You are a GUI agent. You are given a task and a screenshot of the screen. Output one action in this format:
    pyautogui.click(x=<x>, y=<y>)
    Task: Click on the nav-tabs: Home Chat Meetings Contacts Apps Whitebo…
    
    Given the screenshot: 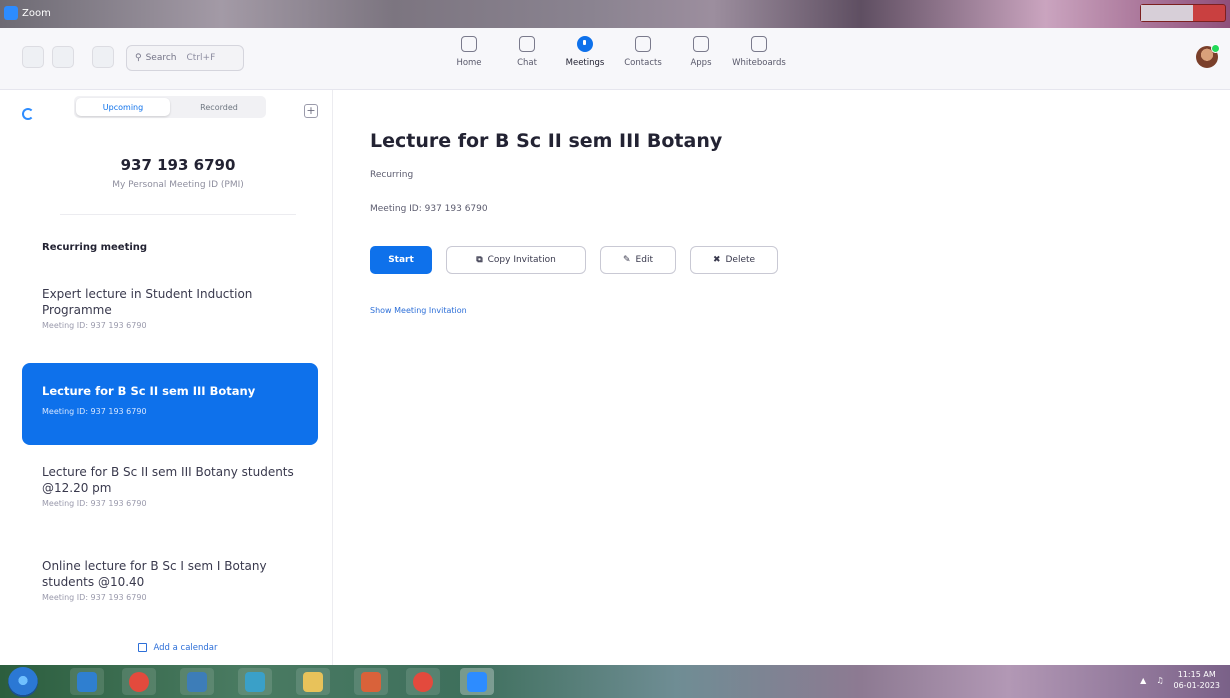 What is the action you would take?
    pyautogui.click(x=614, y=52)
    